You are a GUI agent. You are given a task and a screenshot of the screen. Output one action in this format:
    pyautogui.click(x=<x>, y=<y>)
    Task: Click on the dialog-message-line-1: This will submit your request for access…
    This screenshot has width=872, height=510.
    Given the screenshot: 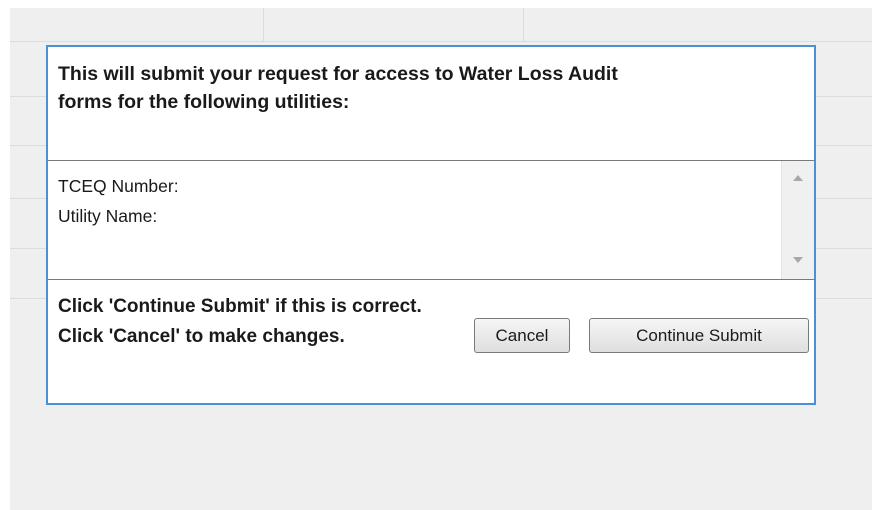 What is the action you would take?
    pyautogui.click(x=338, y=74)
    